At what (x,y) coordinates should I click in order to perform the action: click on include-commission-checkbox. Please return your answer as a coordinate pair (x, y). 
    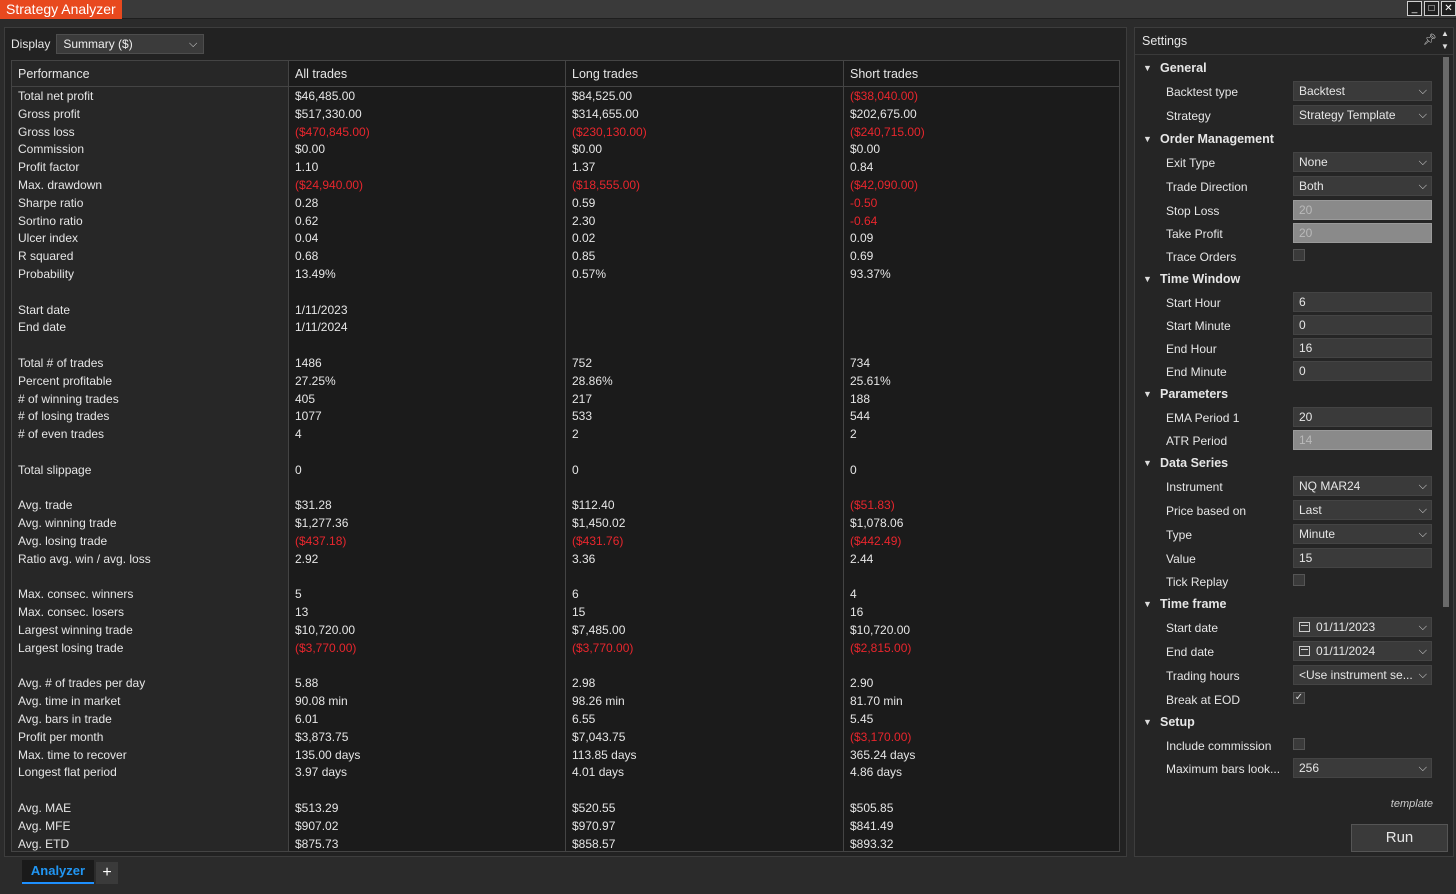
    Looking at the image, I should click on (1299, 744).